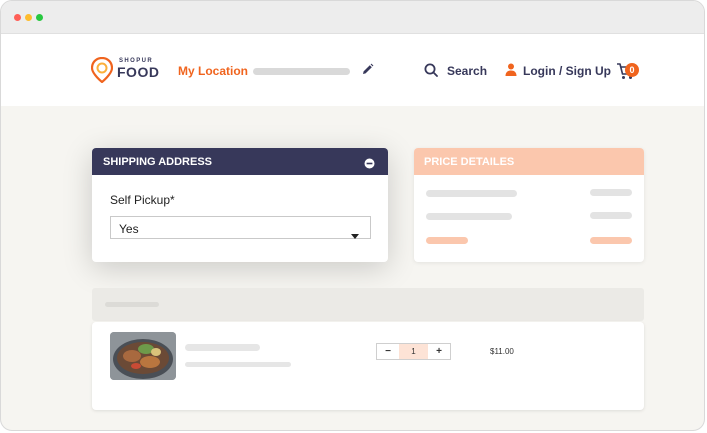 The width and height of the screenshot is (707, 433). I want to click on self-pickup-label: Self Pickup*, so click(142, 200).